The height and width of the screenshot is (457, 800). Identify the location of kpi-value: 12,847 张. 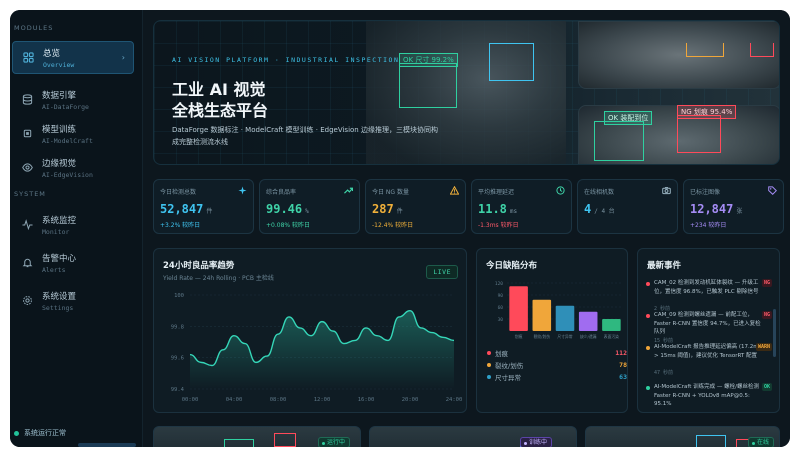
(716, 209).